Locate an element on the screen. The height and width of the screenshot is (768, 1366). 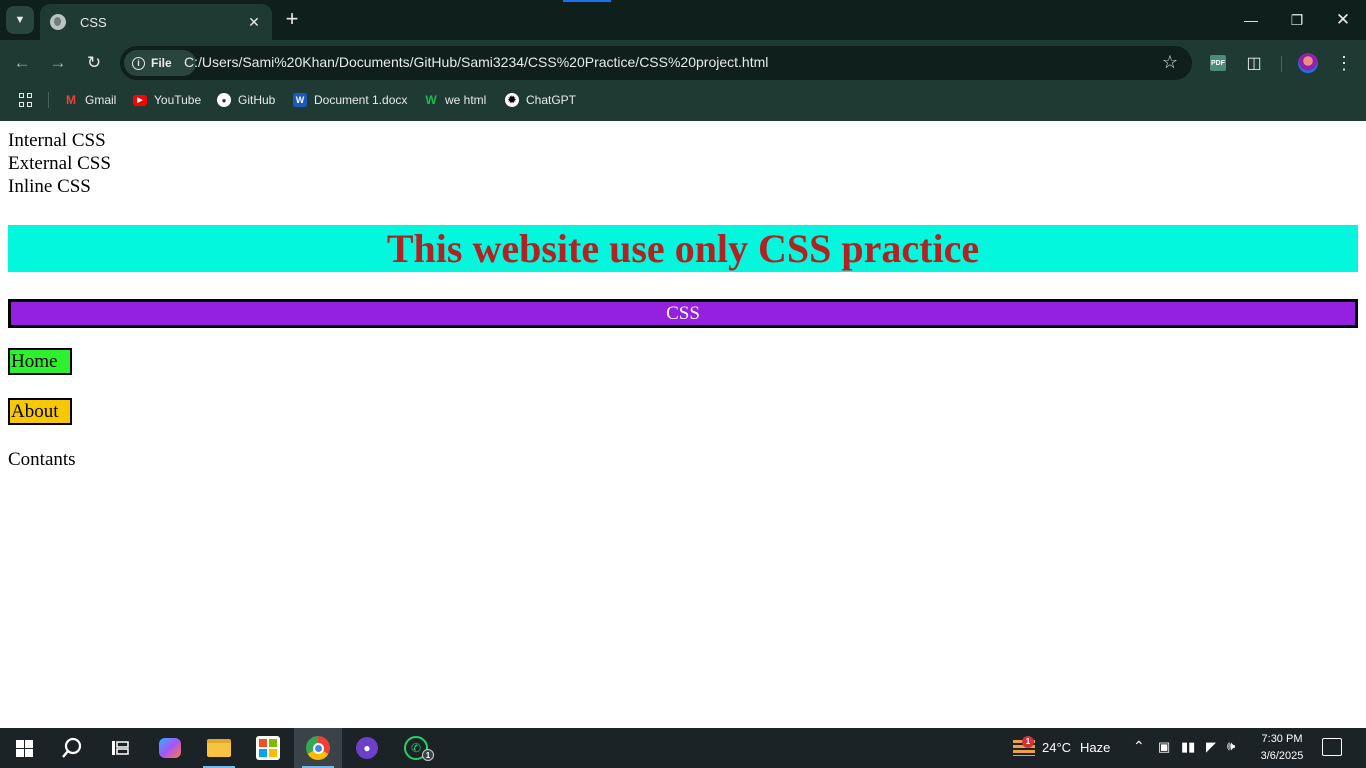
weather-temp: 24°C is located at coordinates (1056, 747).